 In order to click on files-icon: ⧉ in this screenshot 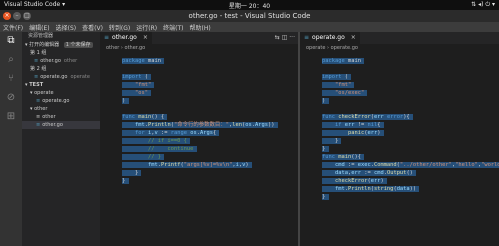, I will do `click(11, 41)`.